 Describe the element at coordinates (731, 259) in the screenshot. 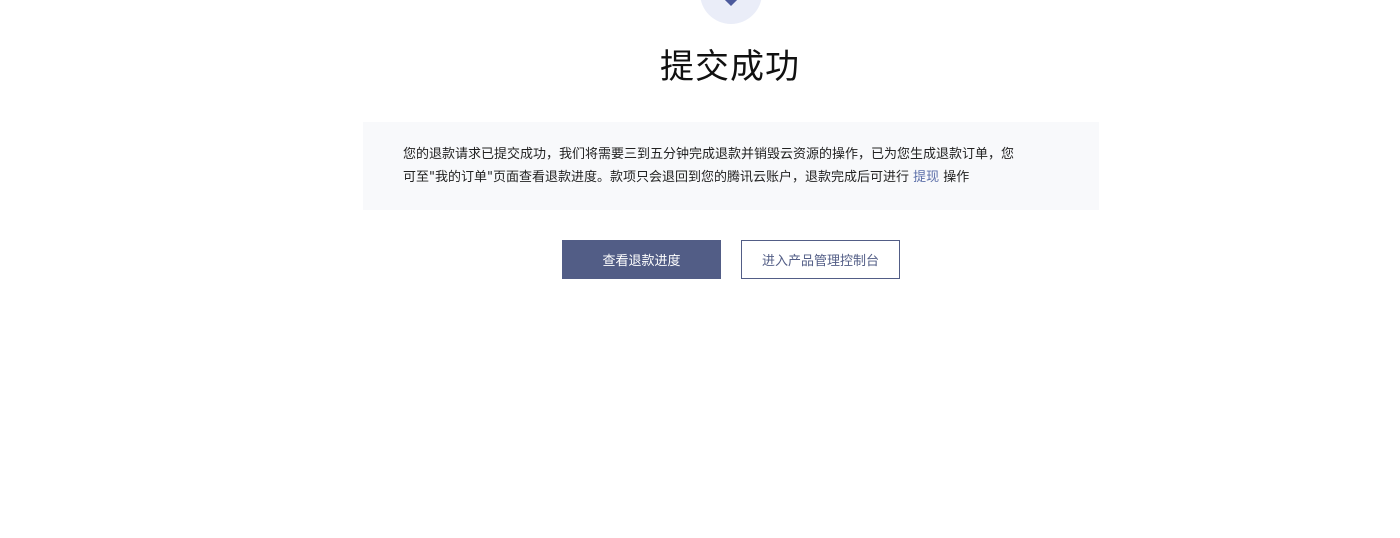

I see `action-buttons: 查看退款进度 进入产品管理控制台` at that location.